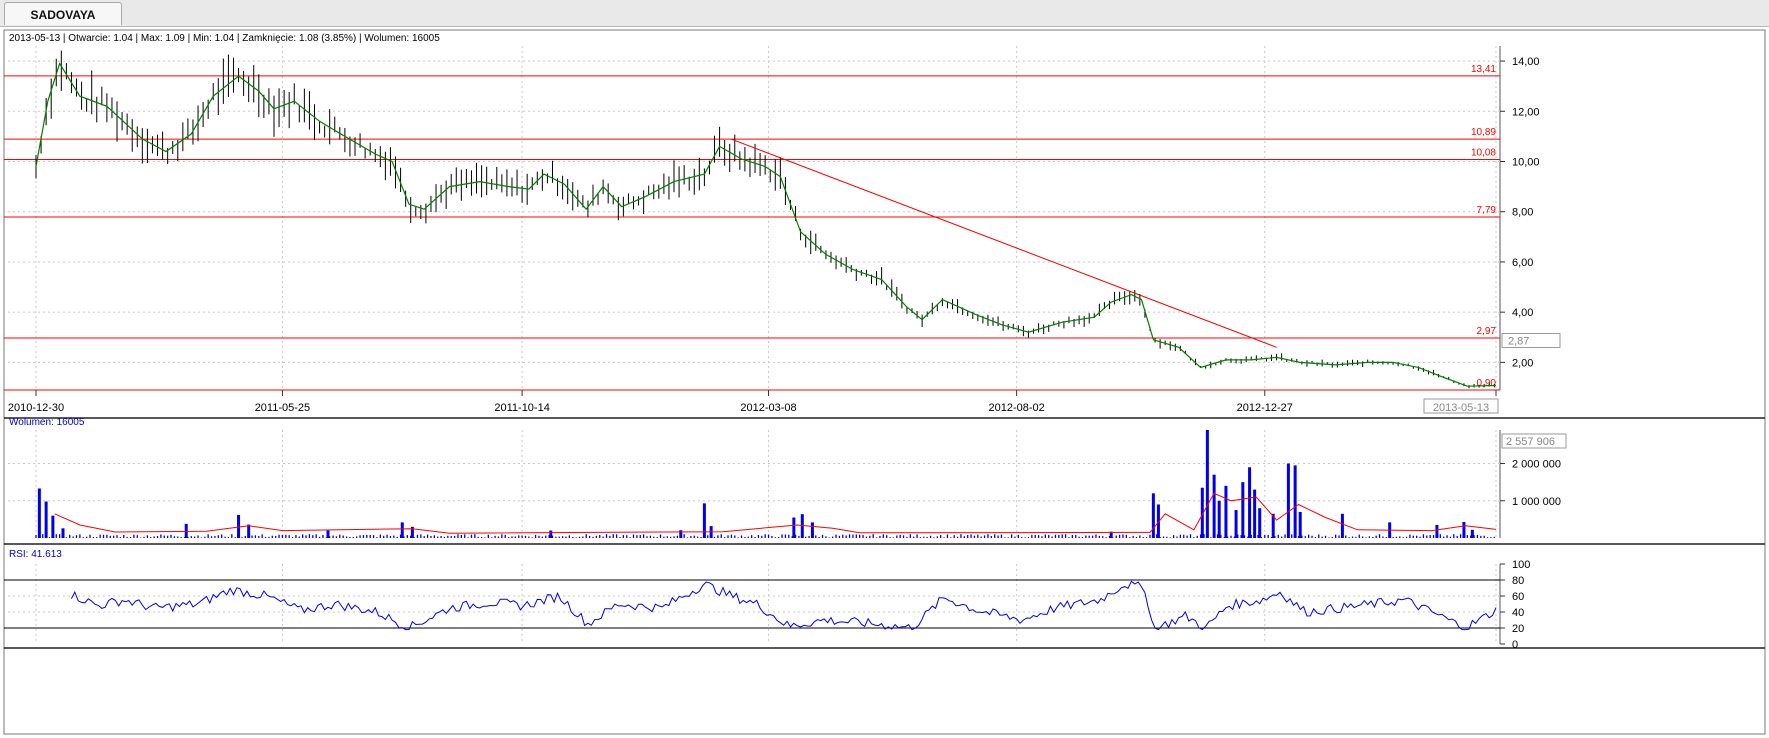  What do you see at coordinates (1521, 565) in the screenshot?
I see `rsi-y-tick-label: 100` at bounding box center [1521, 565].